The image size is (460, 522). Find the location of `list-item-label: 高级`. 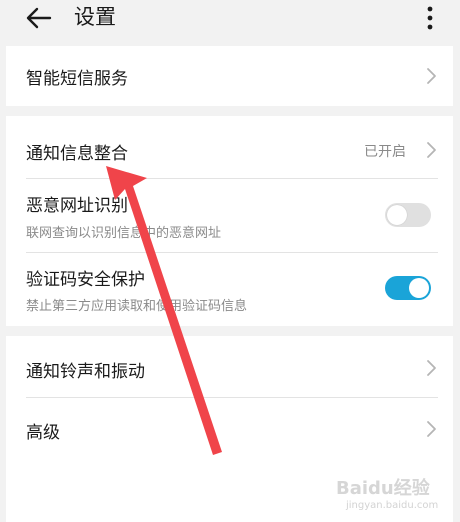

list-item-label: 高级 is located at coordinates (43, 433).